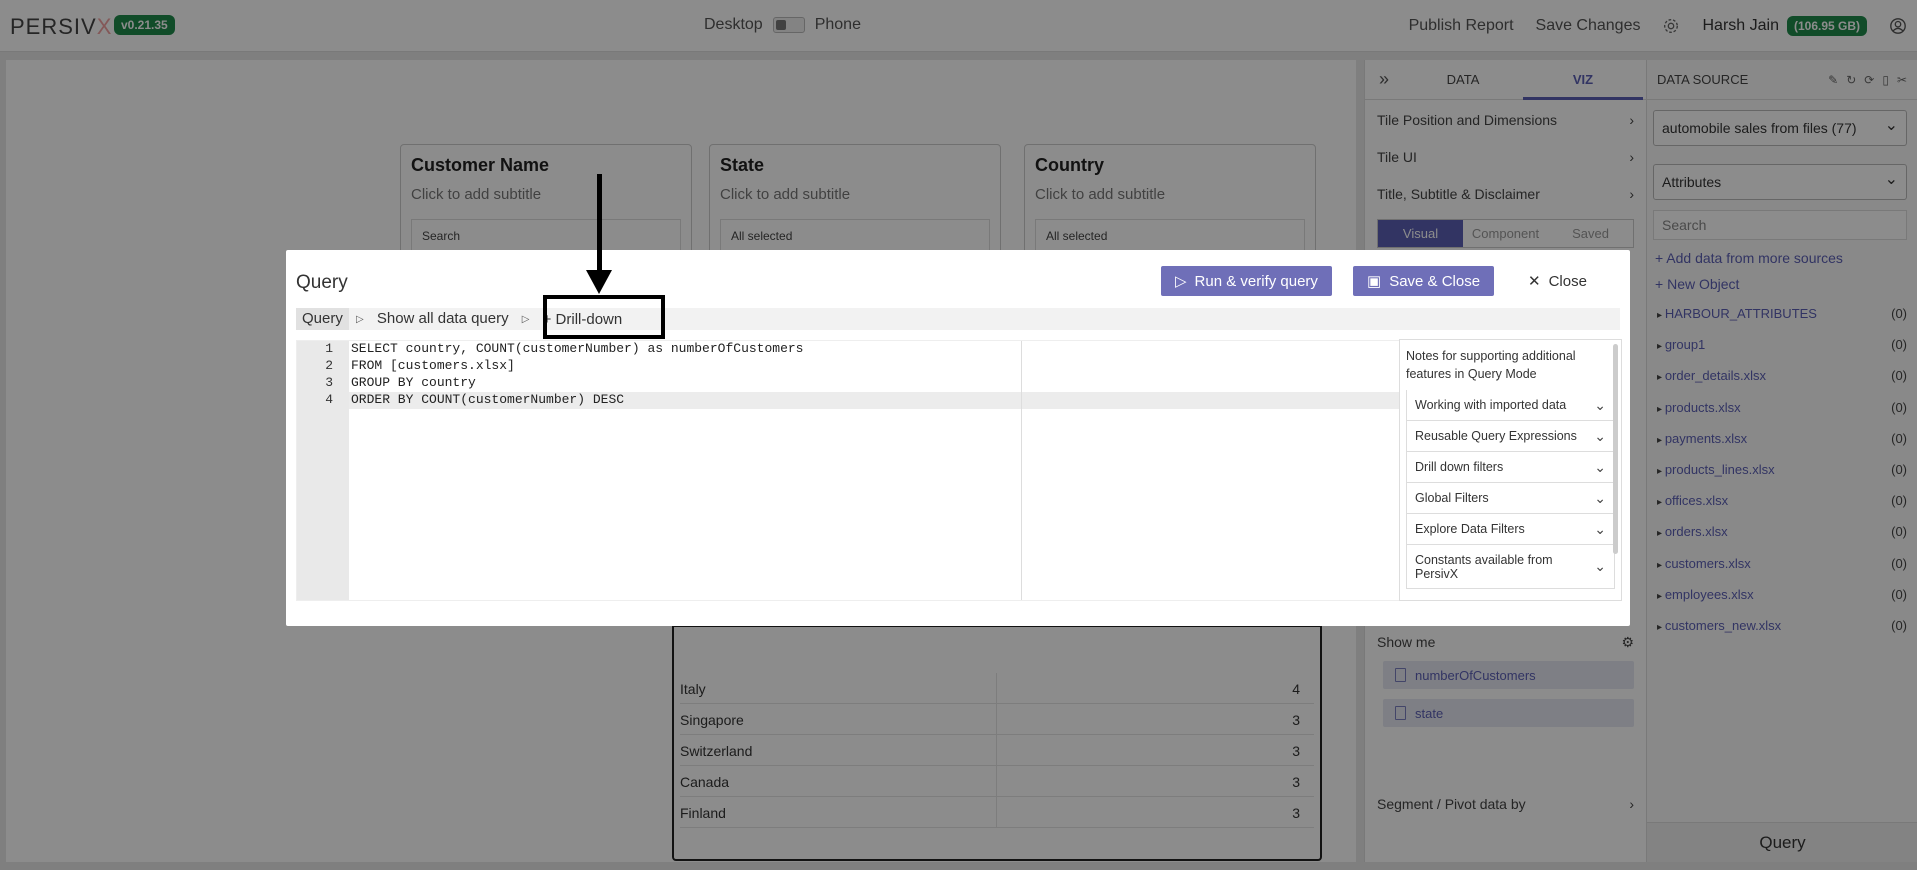  What do you see at coordinates (599, 282) in the screenshot?
I see `annotation-arrow-head` at bounding box center [599, 282].